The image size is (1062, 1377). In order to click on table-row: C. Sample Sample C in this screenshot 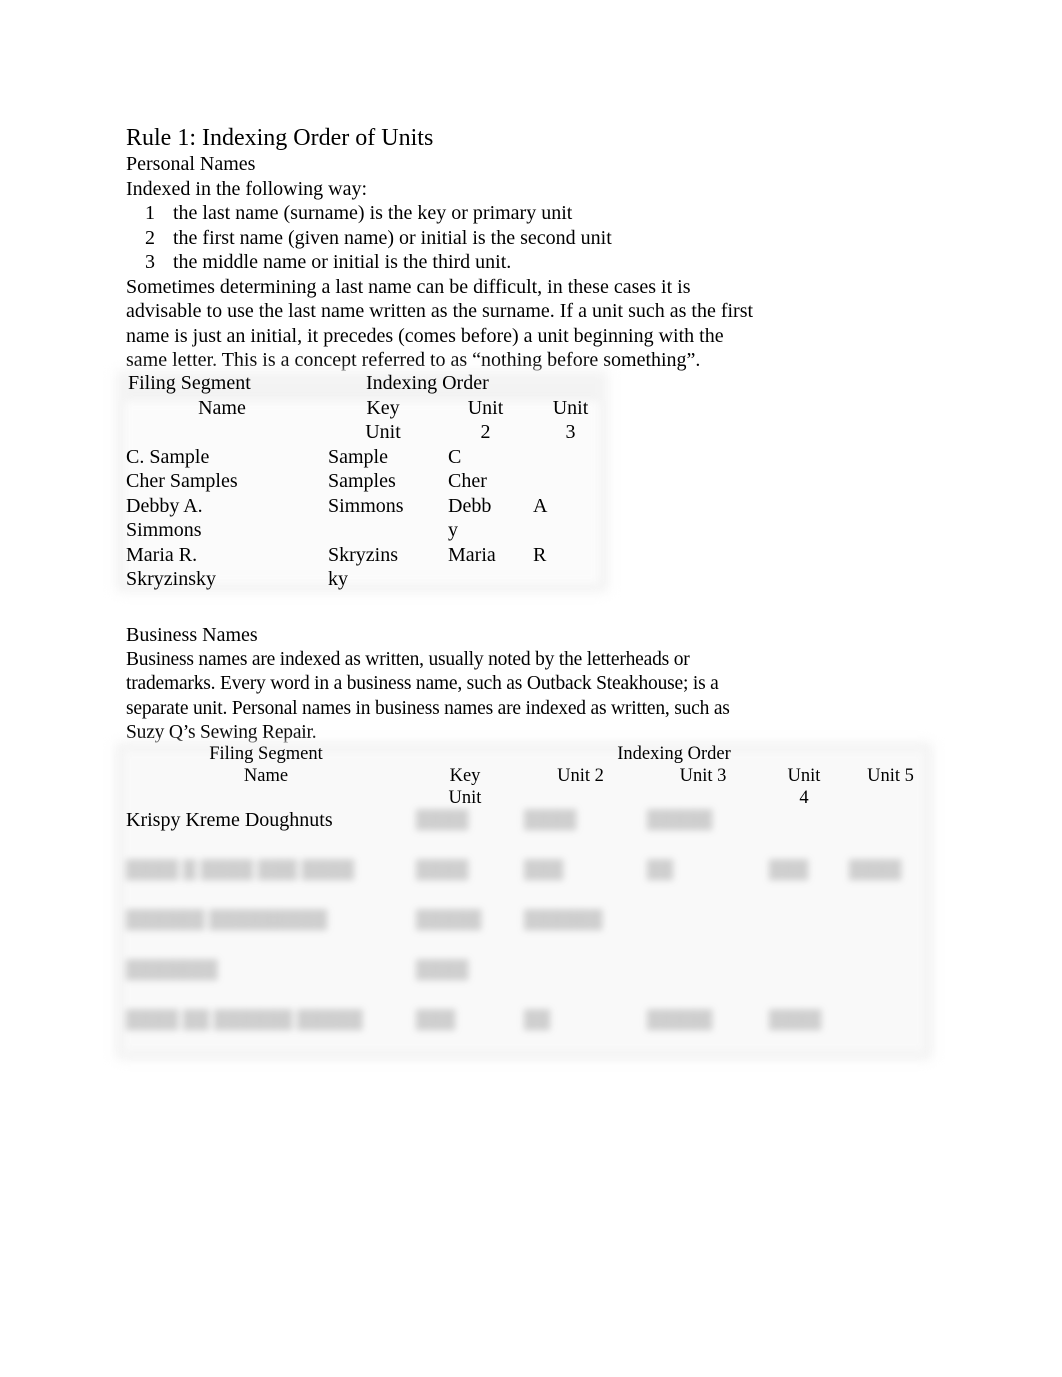, I will do `click(294, 456)`.